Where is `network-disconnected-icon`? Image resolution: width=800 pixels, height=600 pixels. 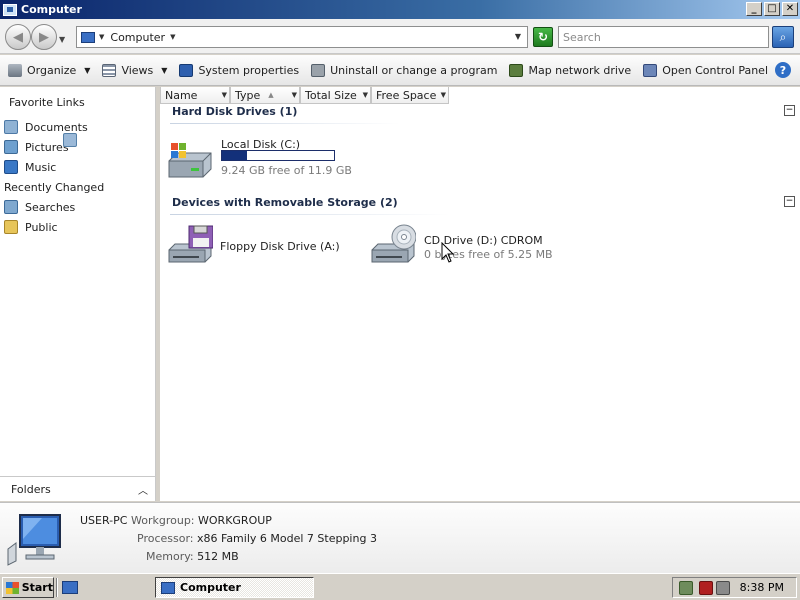 network-disconnected-icon is located at coordinates (706, 587).